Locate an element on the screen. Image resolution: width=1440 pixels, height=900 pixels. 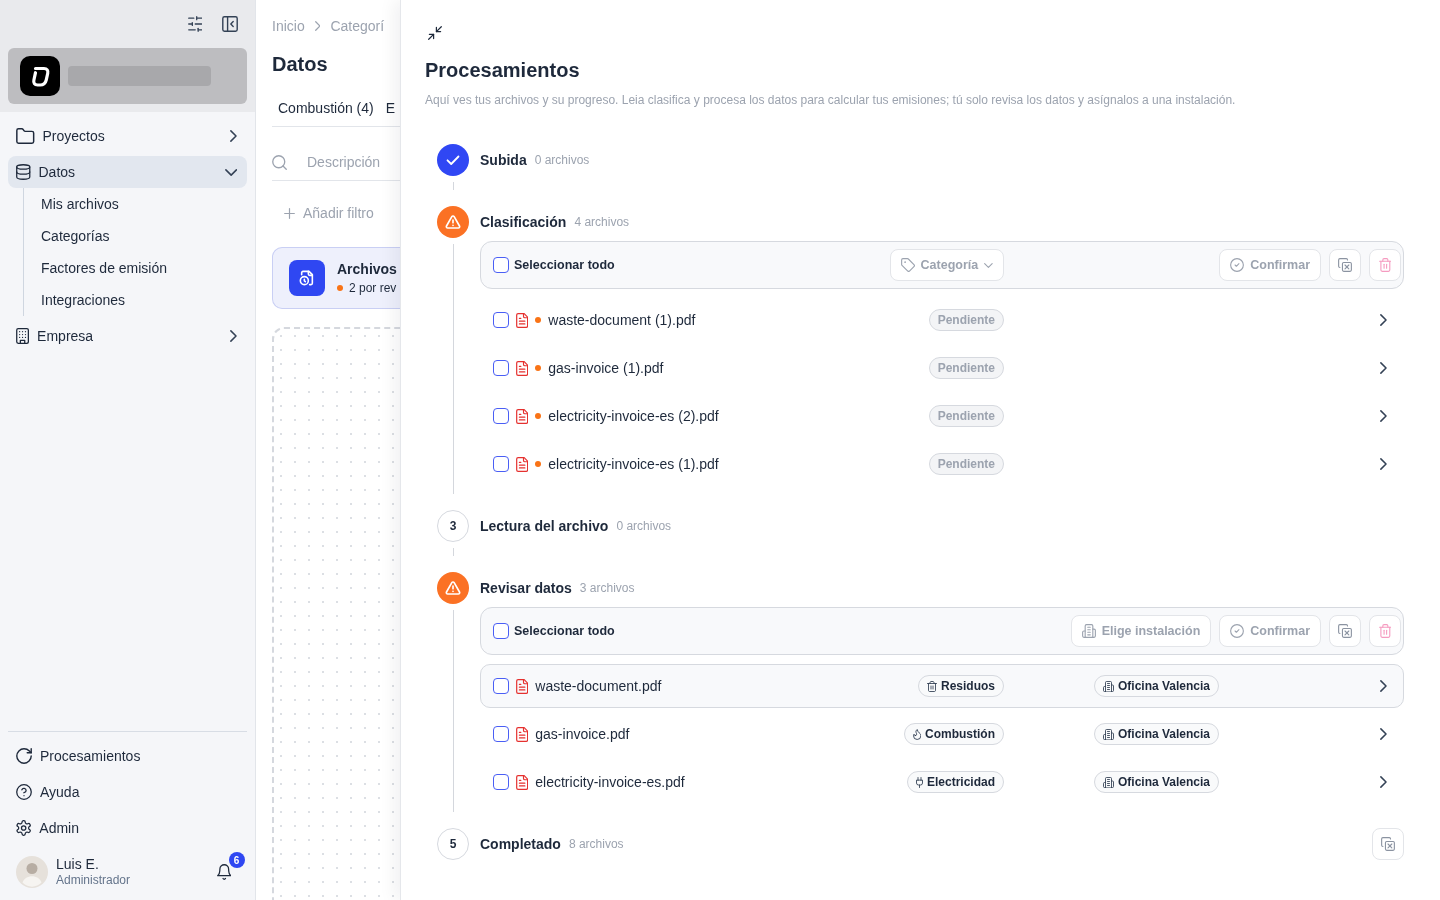
minimize-icon is located at coordinates (435, 33).